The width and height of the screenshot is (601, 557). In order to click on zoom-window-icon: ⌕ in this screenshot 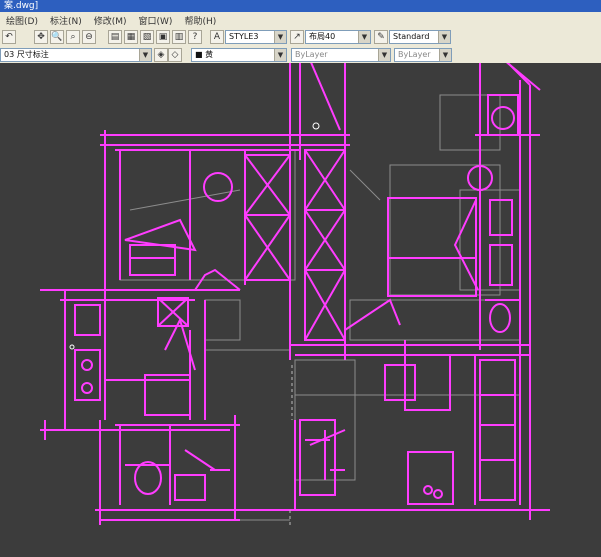, I will do `click(73, 37)`.